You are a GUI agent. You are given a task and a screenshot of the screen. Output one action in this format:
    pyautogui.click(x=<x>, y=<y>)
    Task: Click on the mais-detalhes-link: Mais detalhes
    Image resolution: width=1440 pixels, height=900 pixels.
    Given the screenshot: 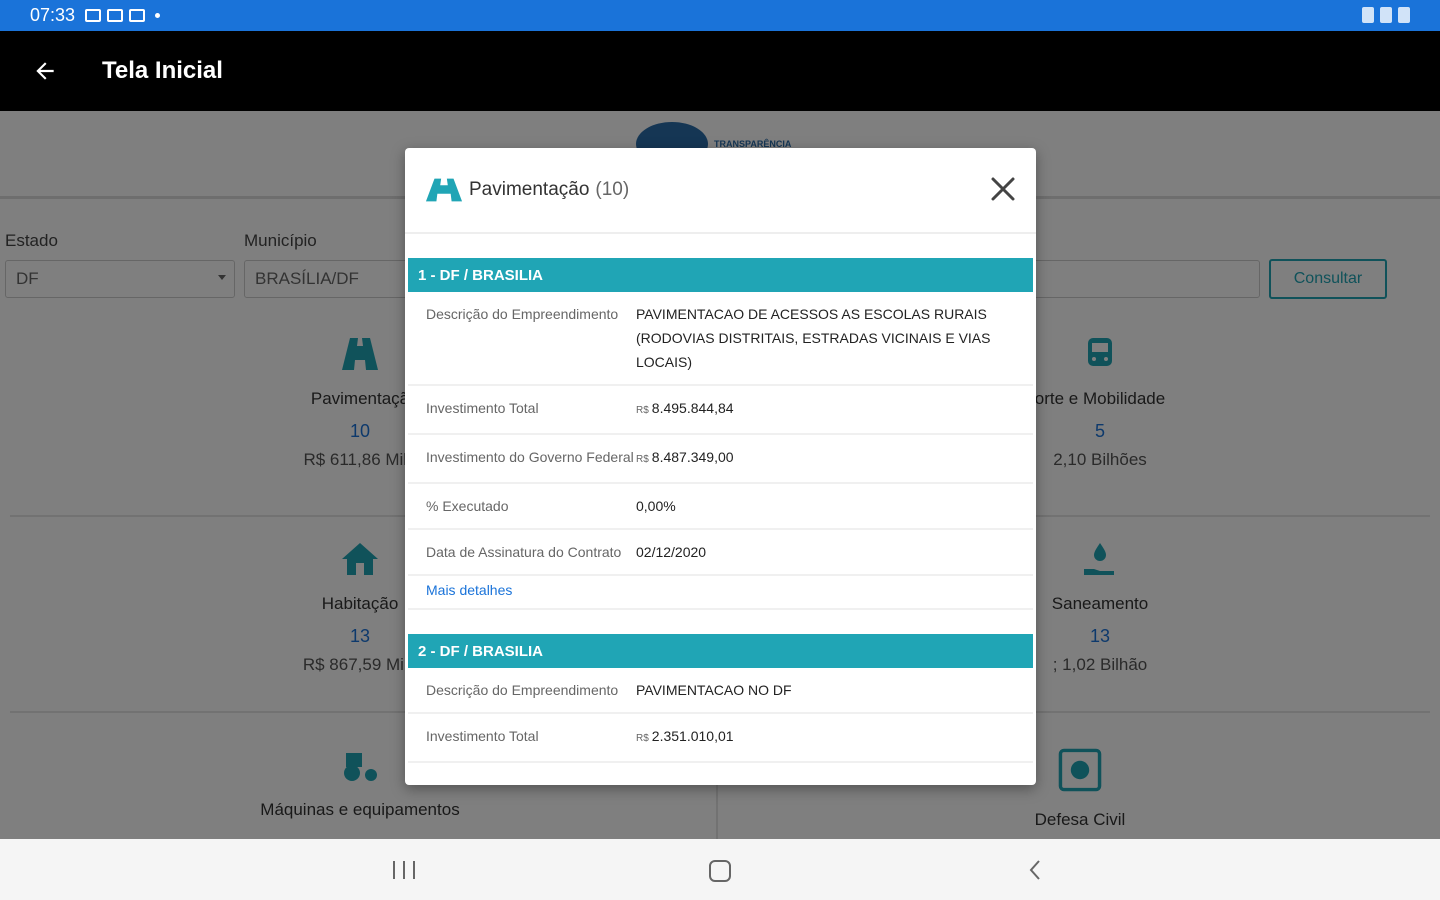 What is the action you would take?
    pyautogui.click(x=720, y=593)
    